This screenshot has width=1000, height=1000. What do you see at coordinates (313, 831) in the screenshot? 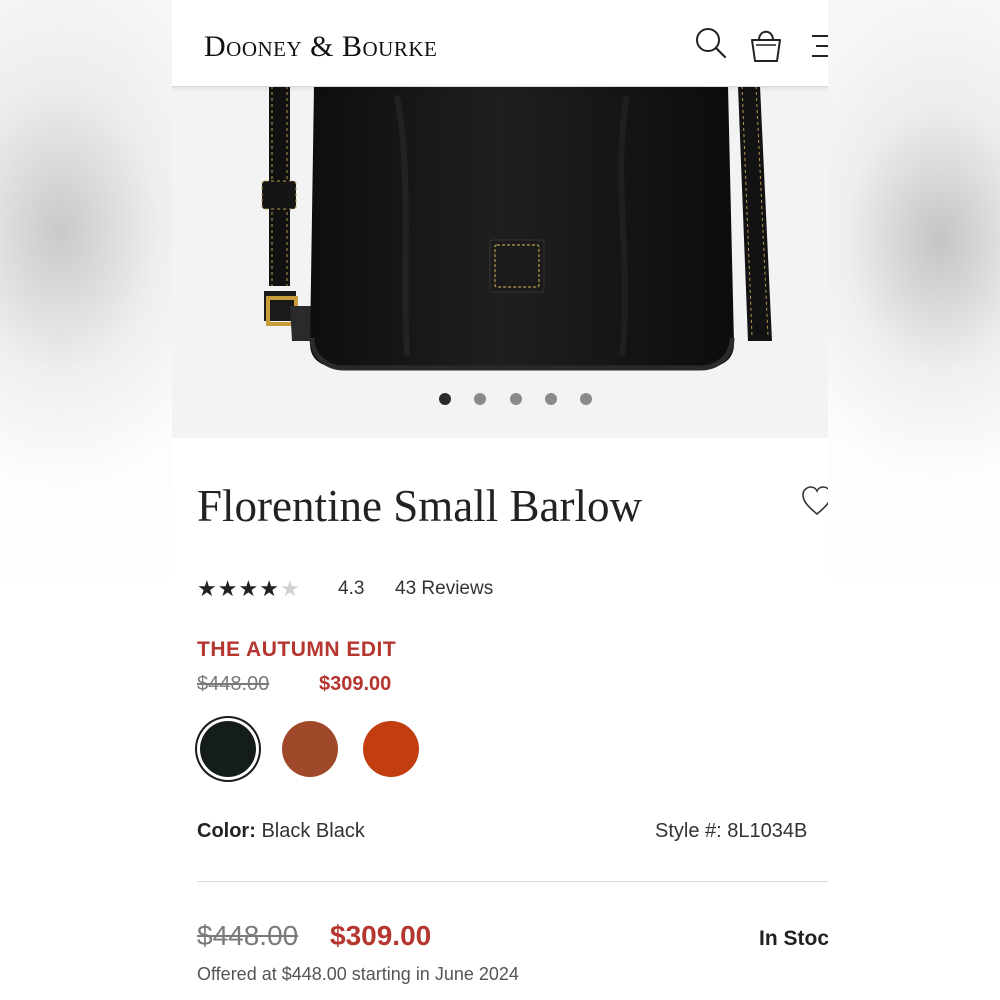
I see `color-value: Black Black` at bounding box center [313, 831].